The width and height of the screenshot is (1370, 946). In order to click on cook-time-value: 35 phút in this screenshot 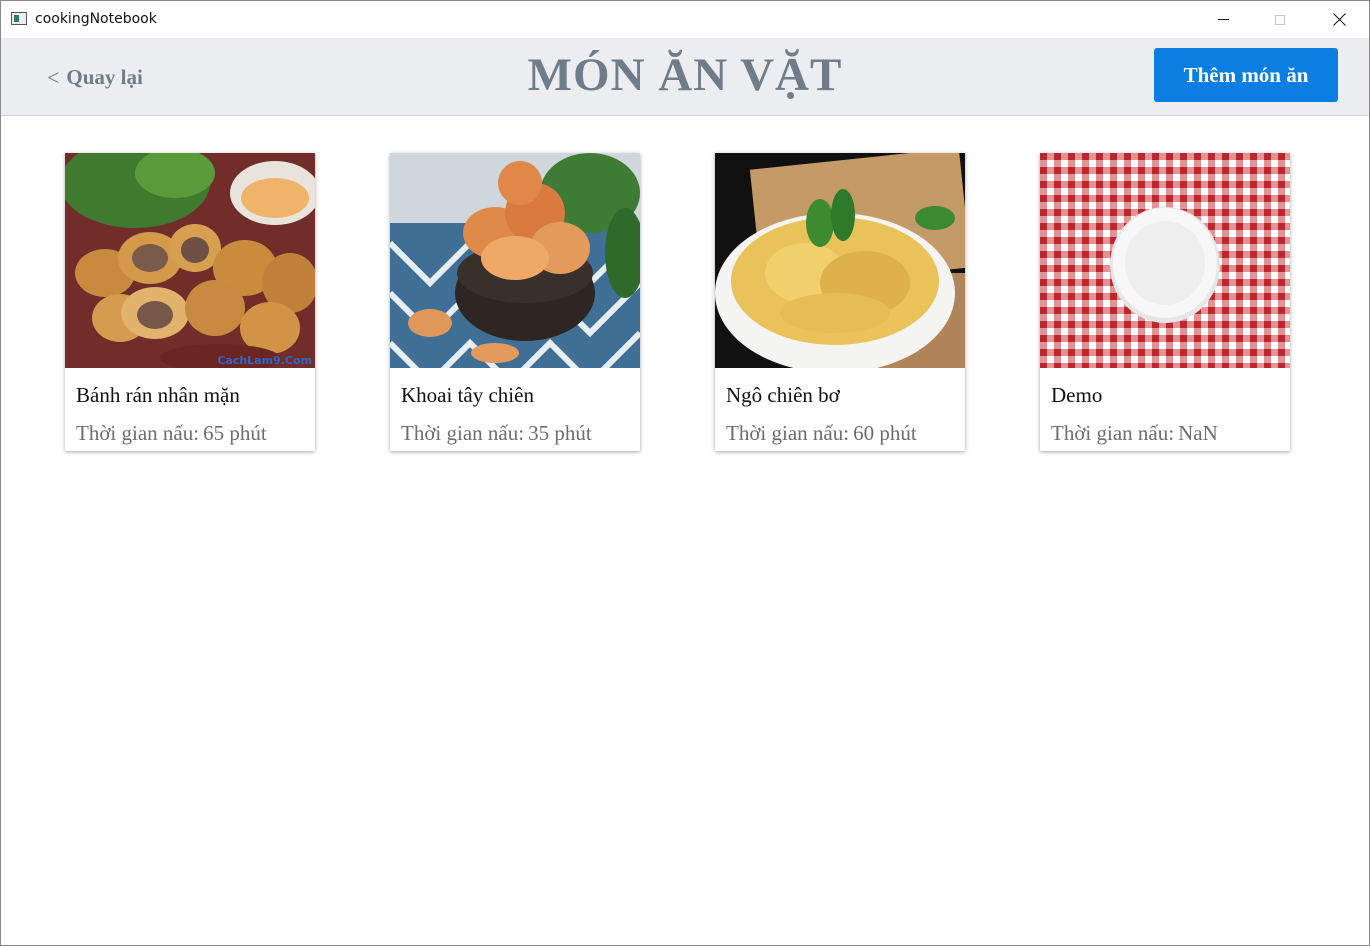, I will do `click(560, 433)`.